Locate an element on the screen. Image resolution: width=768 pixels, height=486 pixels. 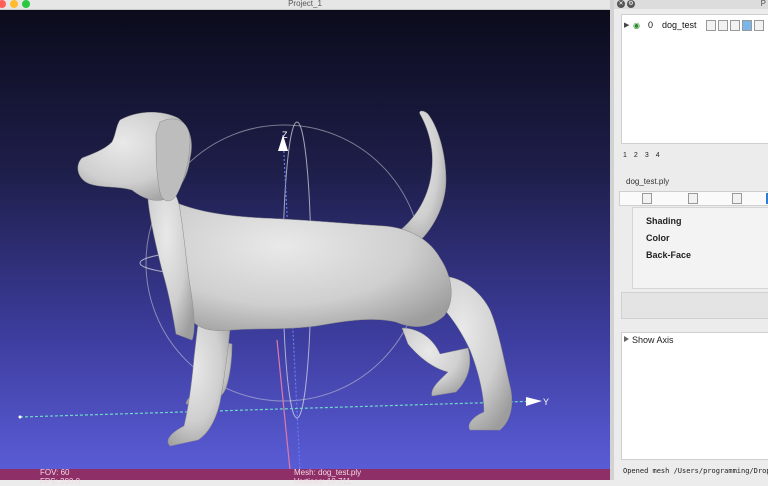
show-axis-item: Show Axis is located at coordinates (653, 340).